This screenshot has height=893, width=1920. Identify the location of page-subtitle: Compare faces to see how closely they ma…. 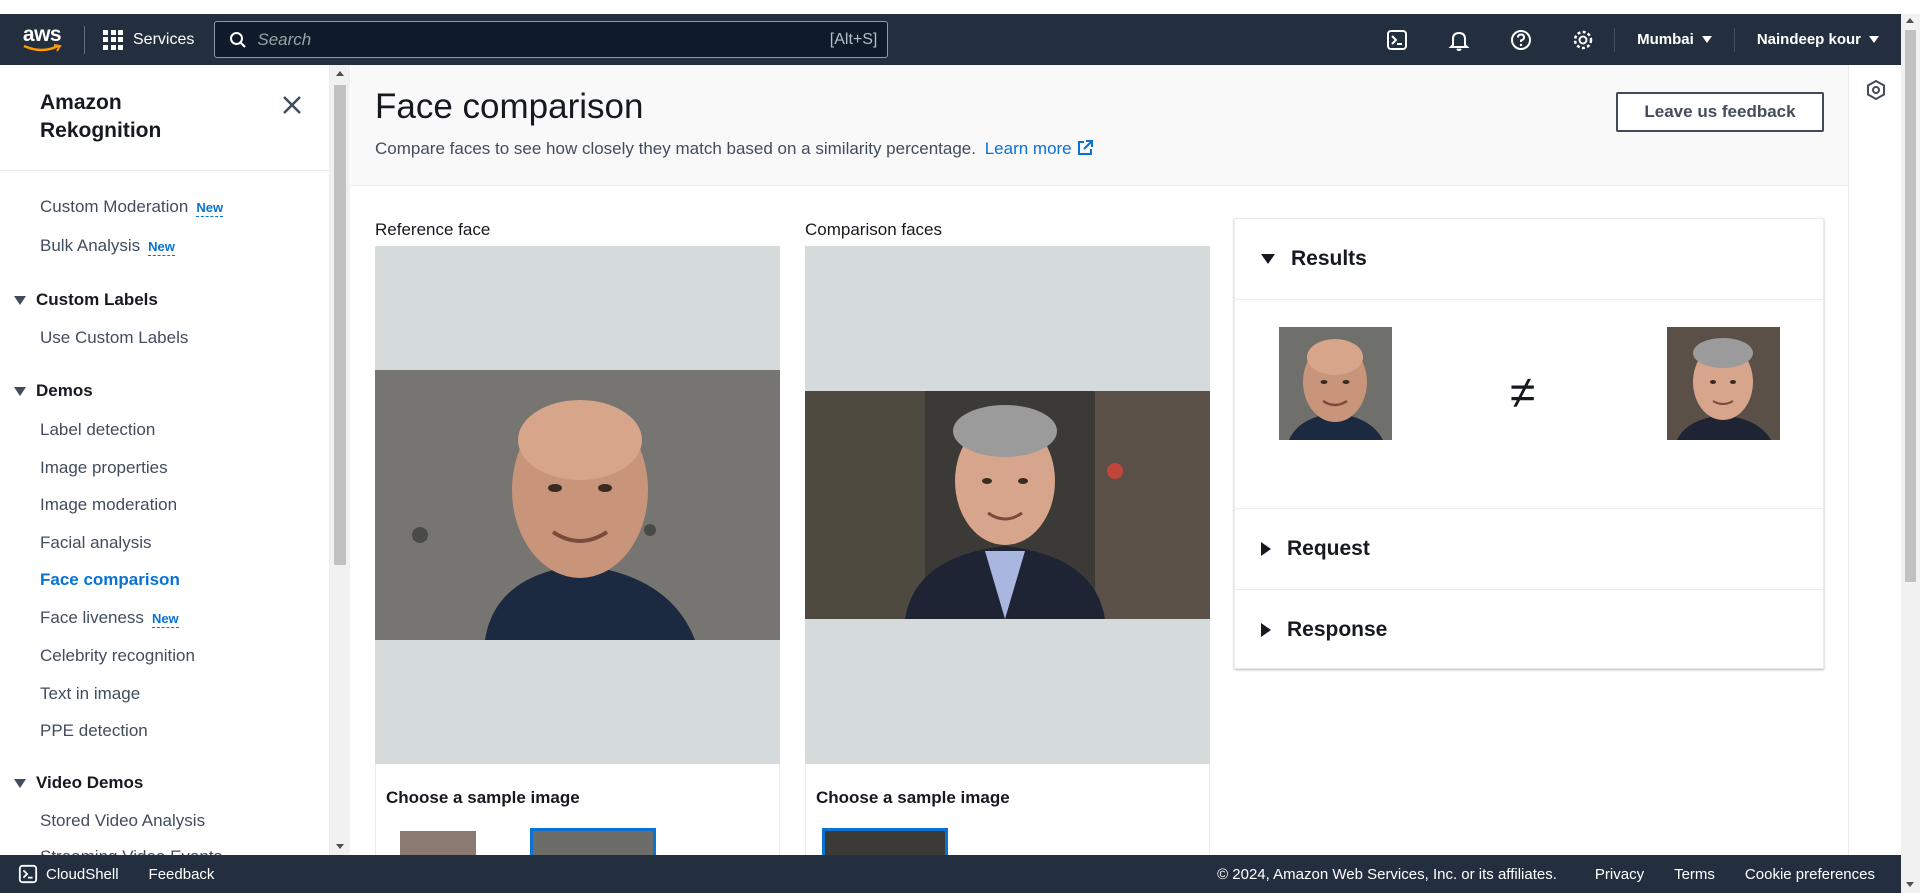
(675, 148).